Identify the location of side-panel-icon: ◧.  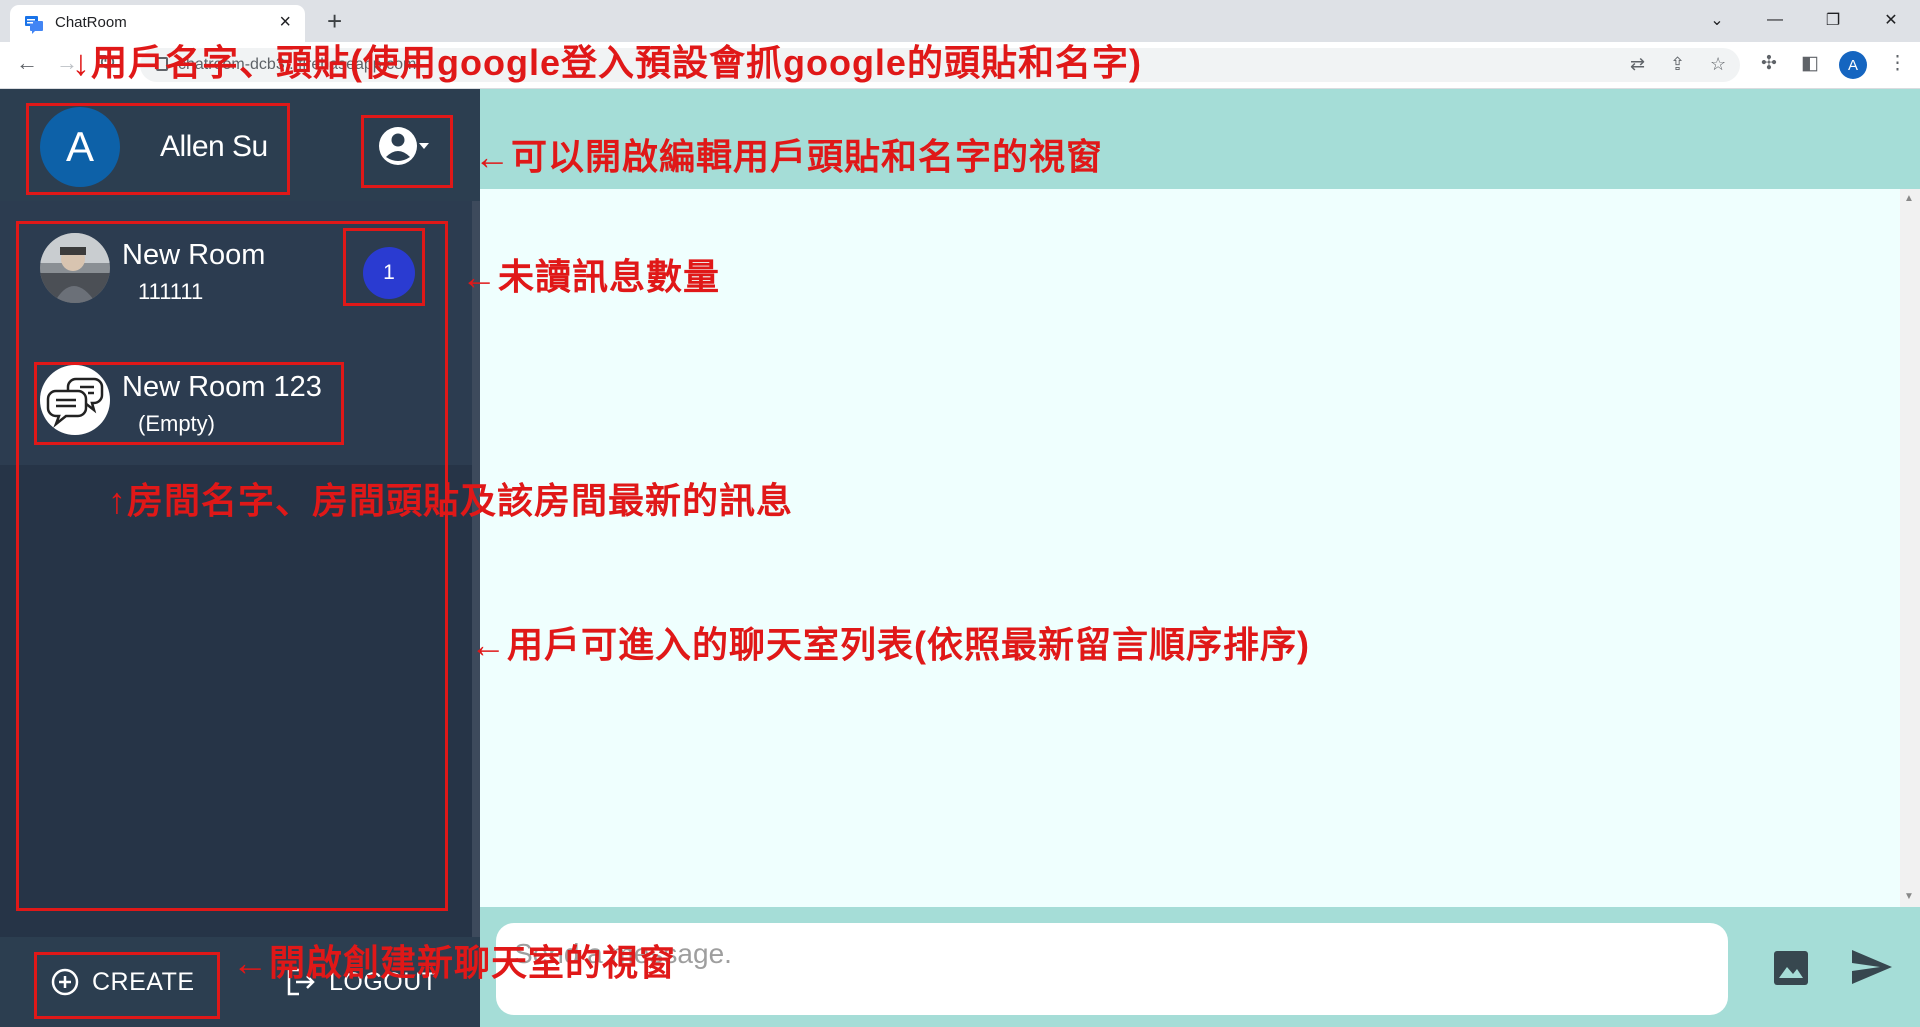
(1810, 63).